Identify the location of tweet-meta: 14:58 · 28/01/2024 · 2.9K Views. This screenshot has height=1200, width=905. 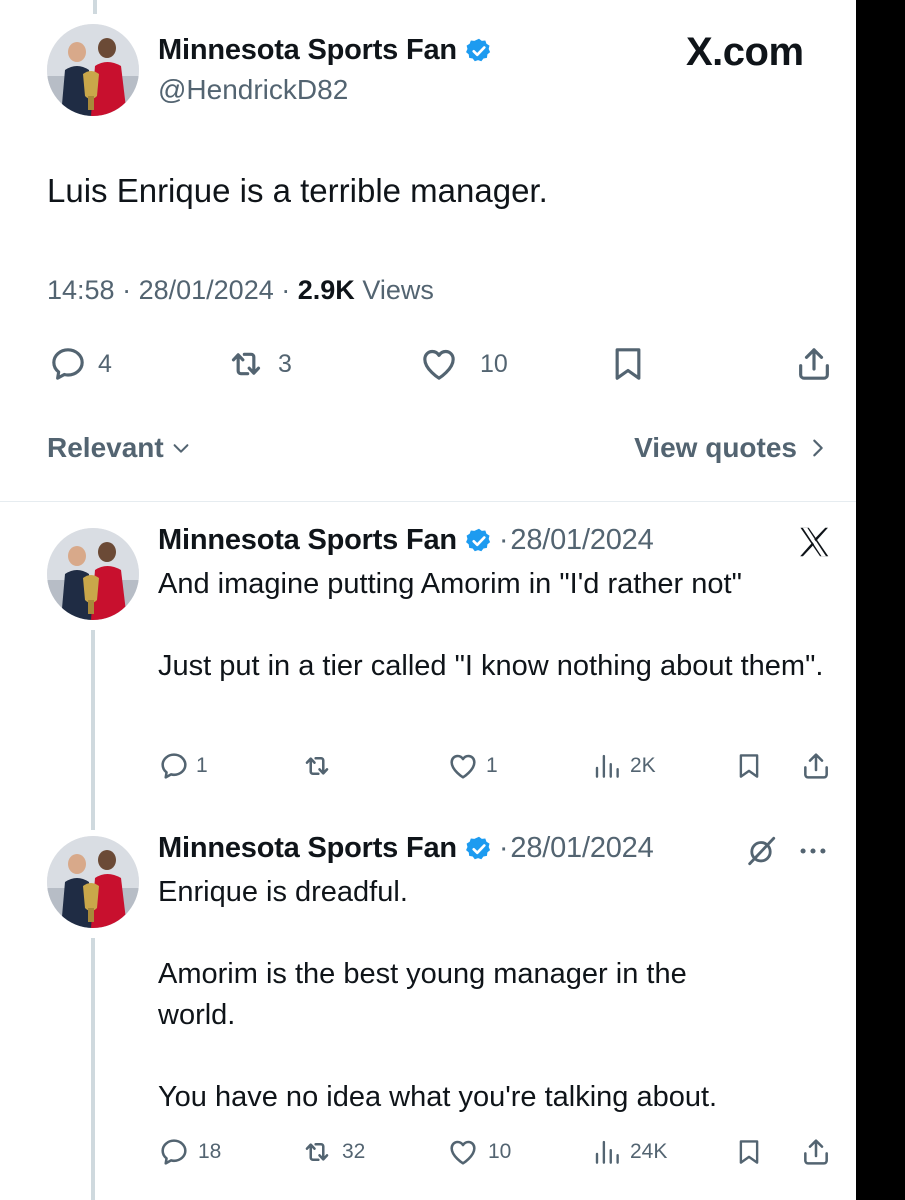
(240, 290).